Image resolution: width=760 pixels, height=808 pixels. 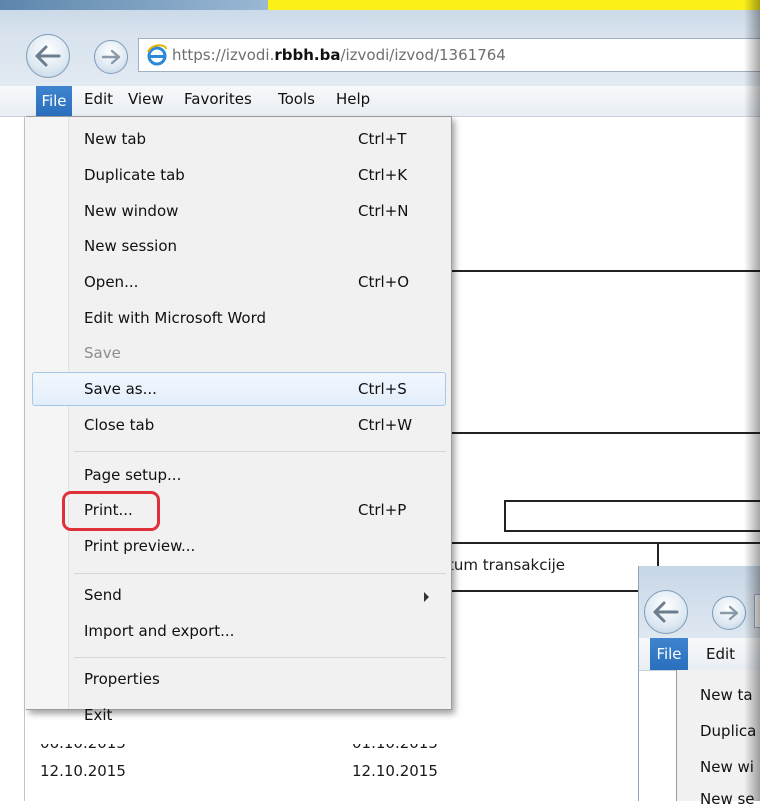 I want to click on content-input-box, so click(x=632, y=516).